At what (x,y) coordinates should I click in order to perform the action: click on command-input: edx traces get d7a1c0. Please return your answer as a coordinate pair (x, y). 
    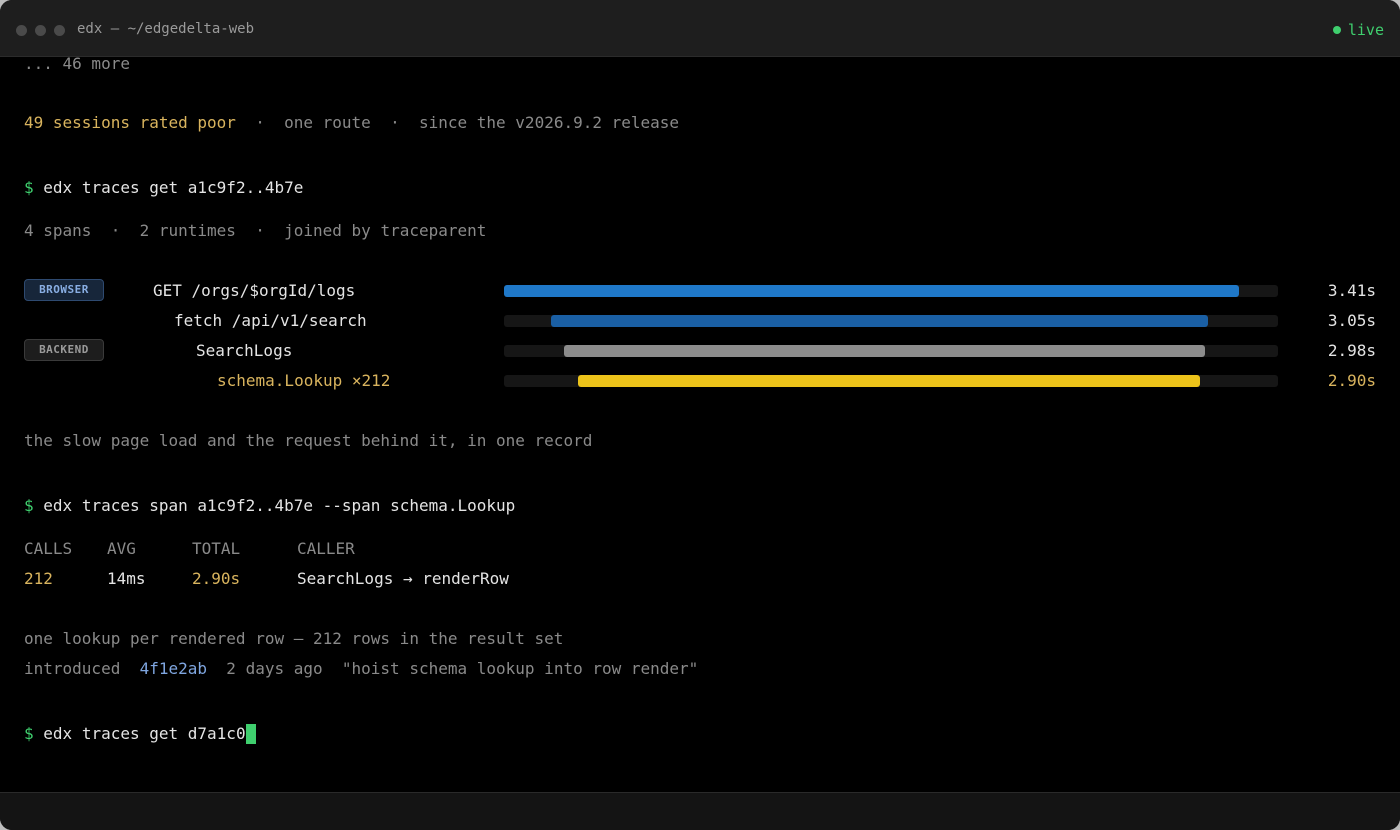
    Looking at the image, I should click on (144, 733).